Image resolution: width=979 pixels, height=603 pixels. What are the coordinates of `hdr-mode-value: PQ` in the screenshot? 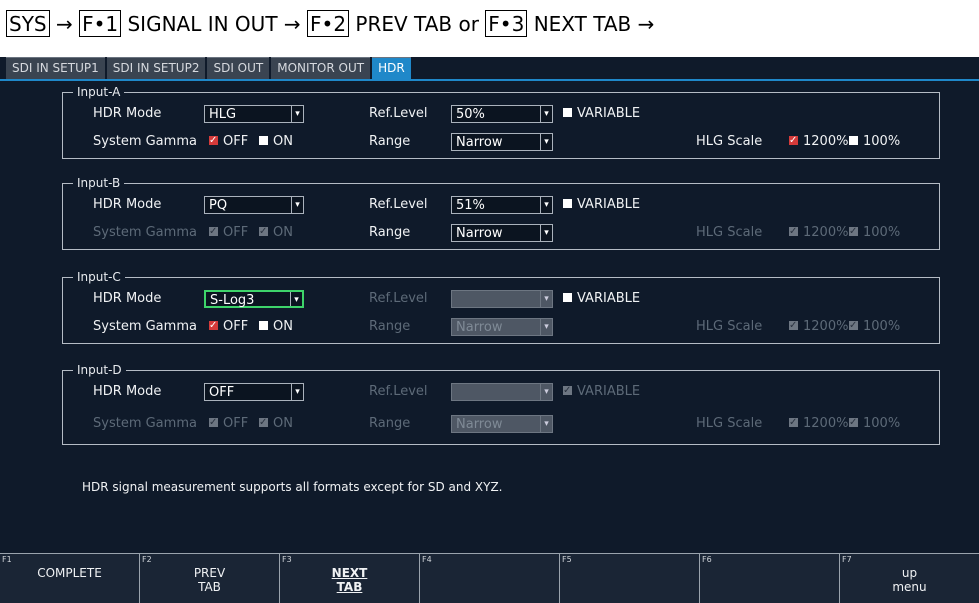 It's located at (218, 205).